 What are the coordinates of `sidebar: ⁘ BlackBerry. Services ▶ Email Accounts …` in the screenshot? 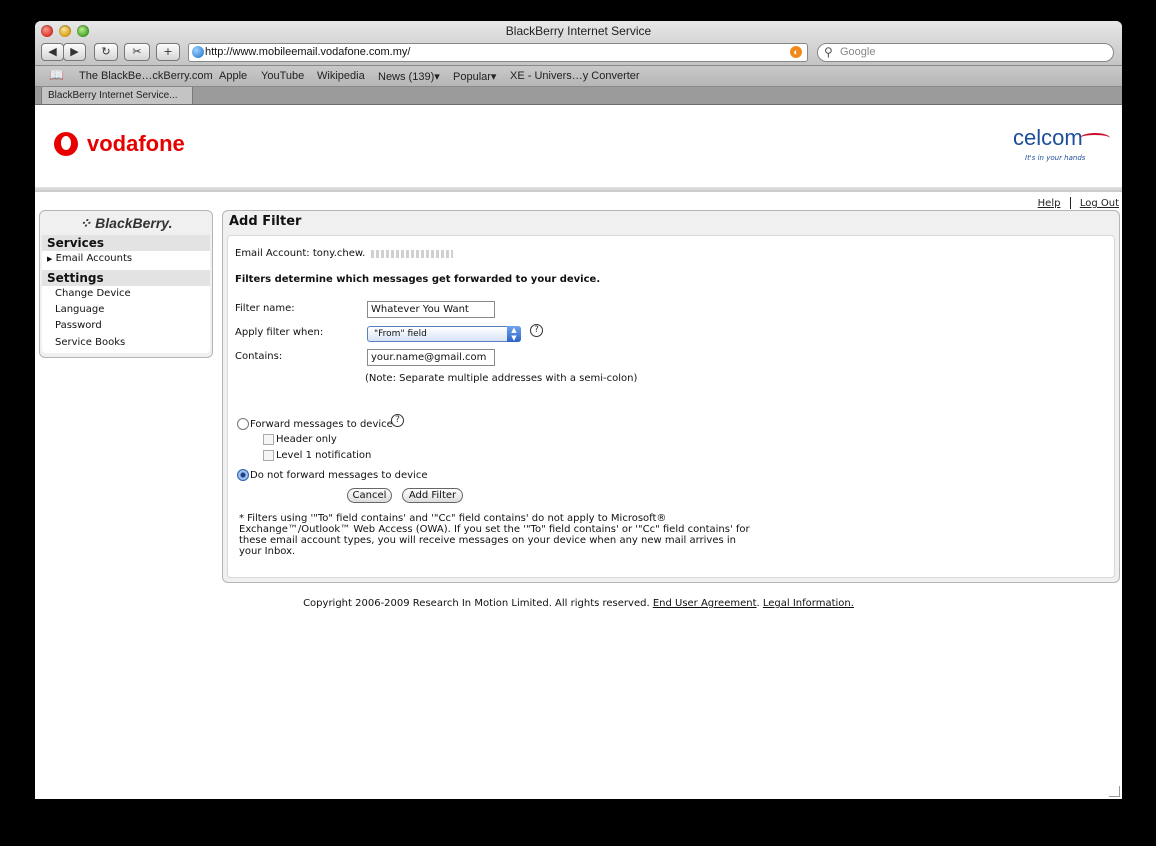 It's located at (126, 284).